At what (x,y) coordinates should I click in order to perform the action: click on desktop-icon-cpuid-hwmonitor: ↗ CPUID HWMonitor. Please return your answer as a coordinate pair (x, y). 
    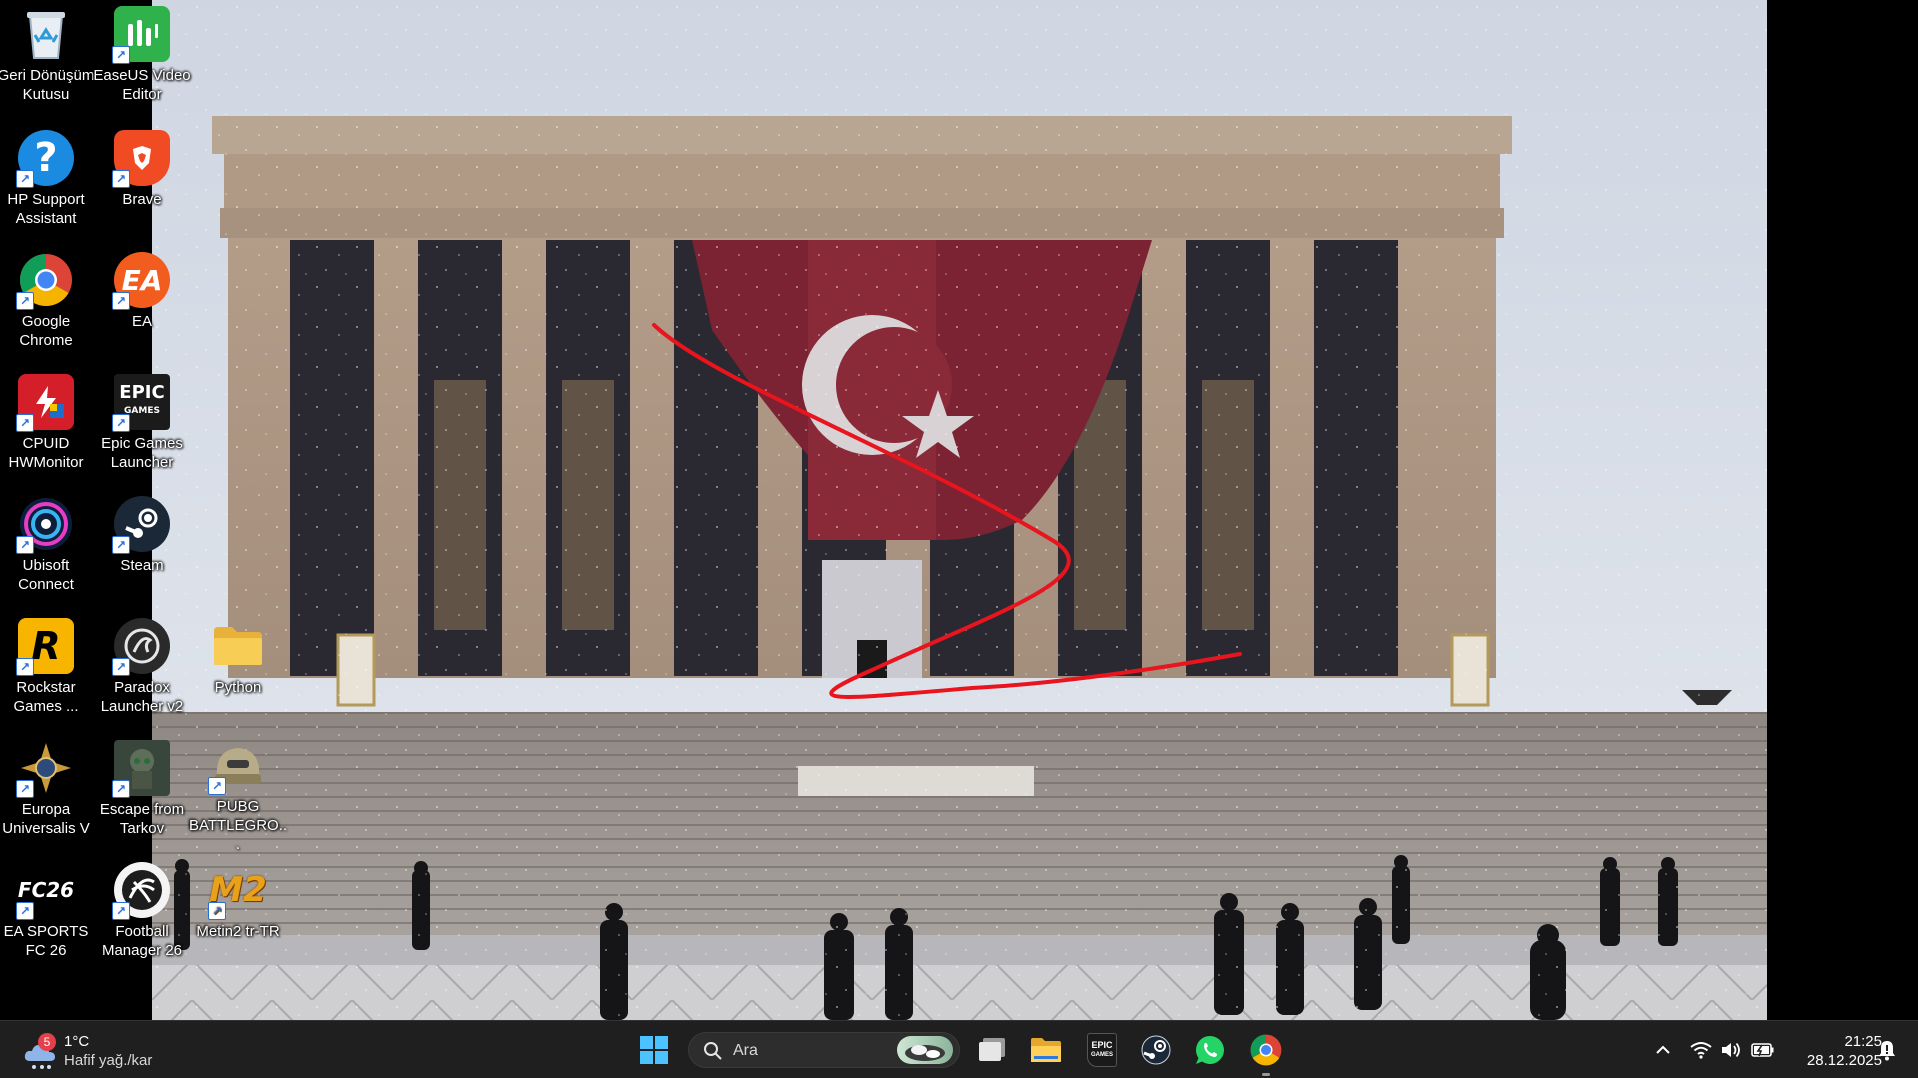
    Looking at the image, I should click on (47, 428).